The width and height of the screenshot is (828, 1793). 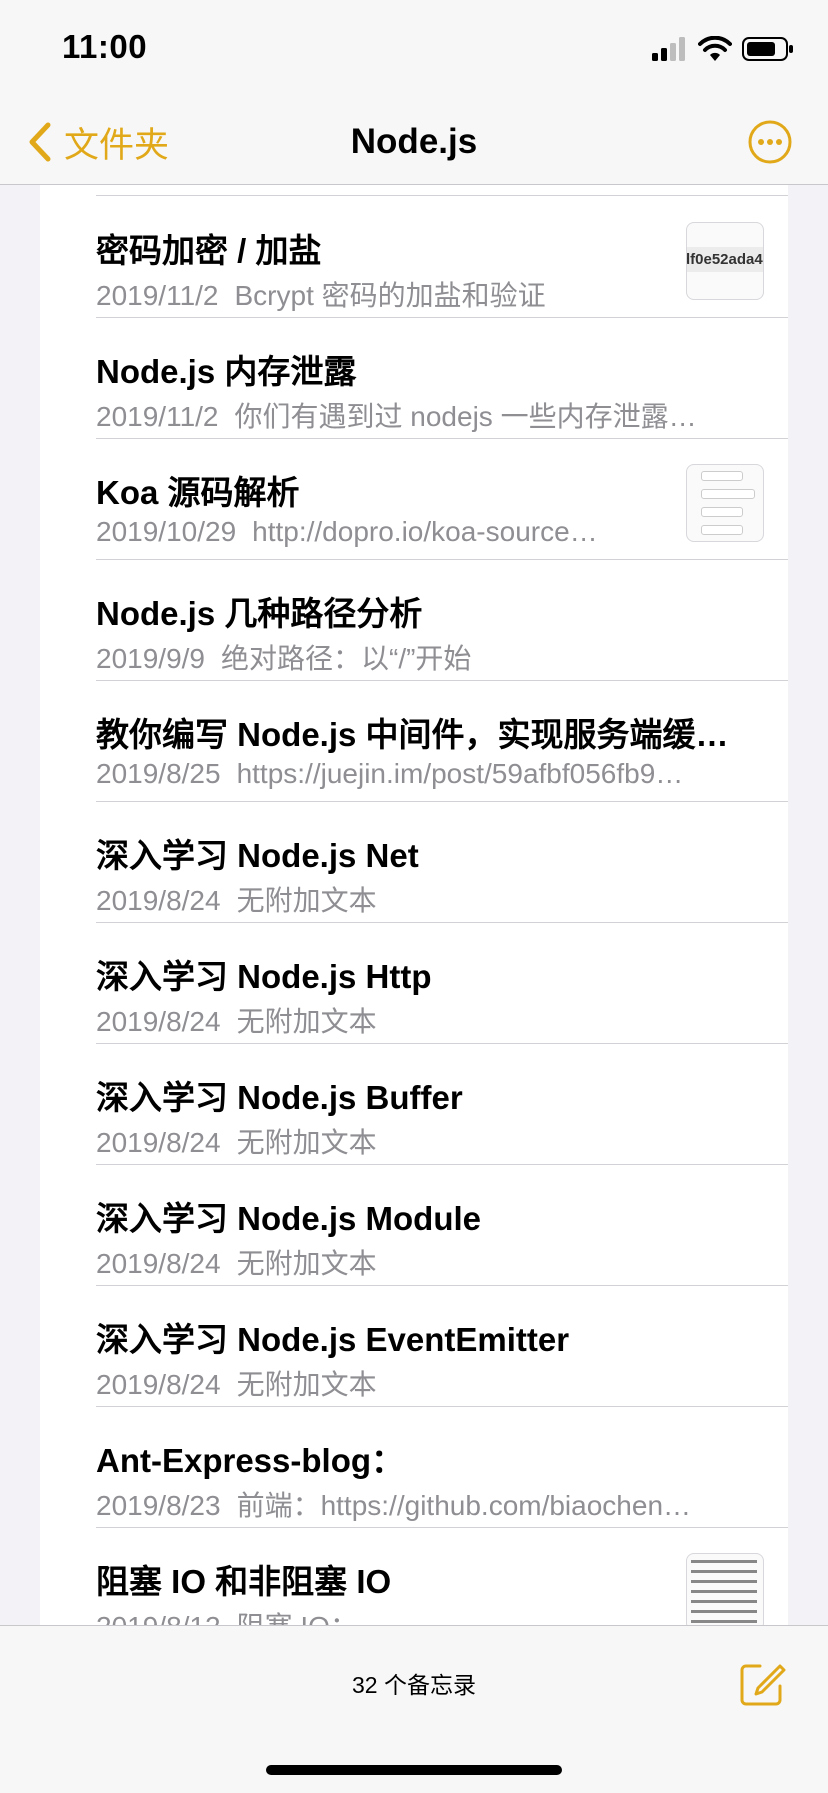 What do you see at coordinates (346, 658) in the screenshot?
I see `note-preview: 绝对路径：以“/”开始` at bounding box center [346, 658].